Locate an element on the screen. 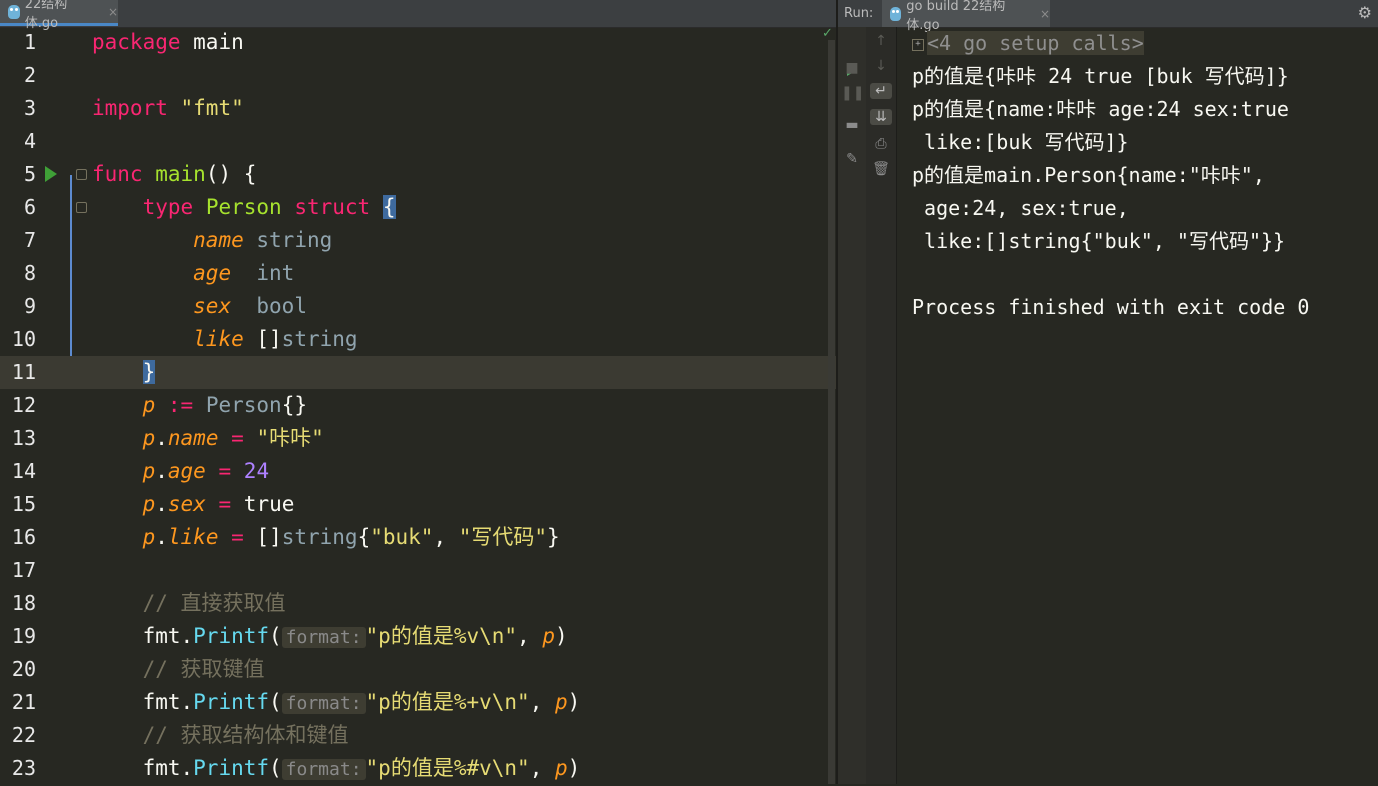 The width and height of the screenshot is (1378, 786). setup-calls-fold: <4 go setup calls> is located at coordinates (1035, 43).